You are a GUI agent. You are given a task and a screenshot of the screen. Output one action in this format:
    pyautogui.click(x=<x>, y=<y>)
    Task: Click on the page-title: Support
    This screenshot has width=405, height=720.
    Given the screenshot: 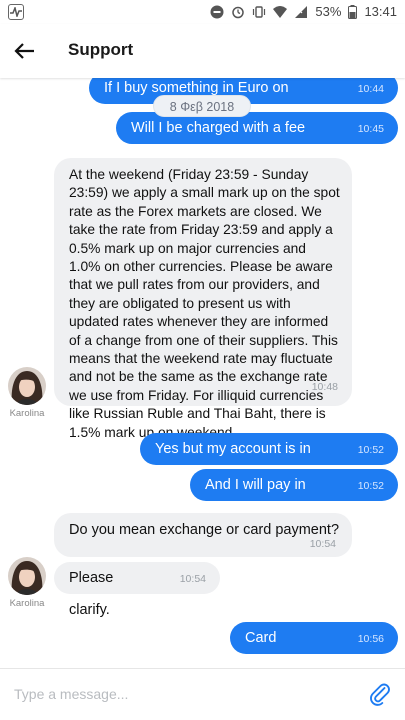 What is the action you would take?
    pyautogui.click(x=101, y=49)
    